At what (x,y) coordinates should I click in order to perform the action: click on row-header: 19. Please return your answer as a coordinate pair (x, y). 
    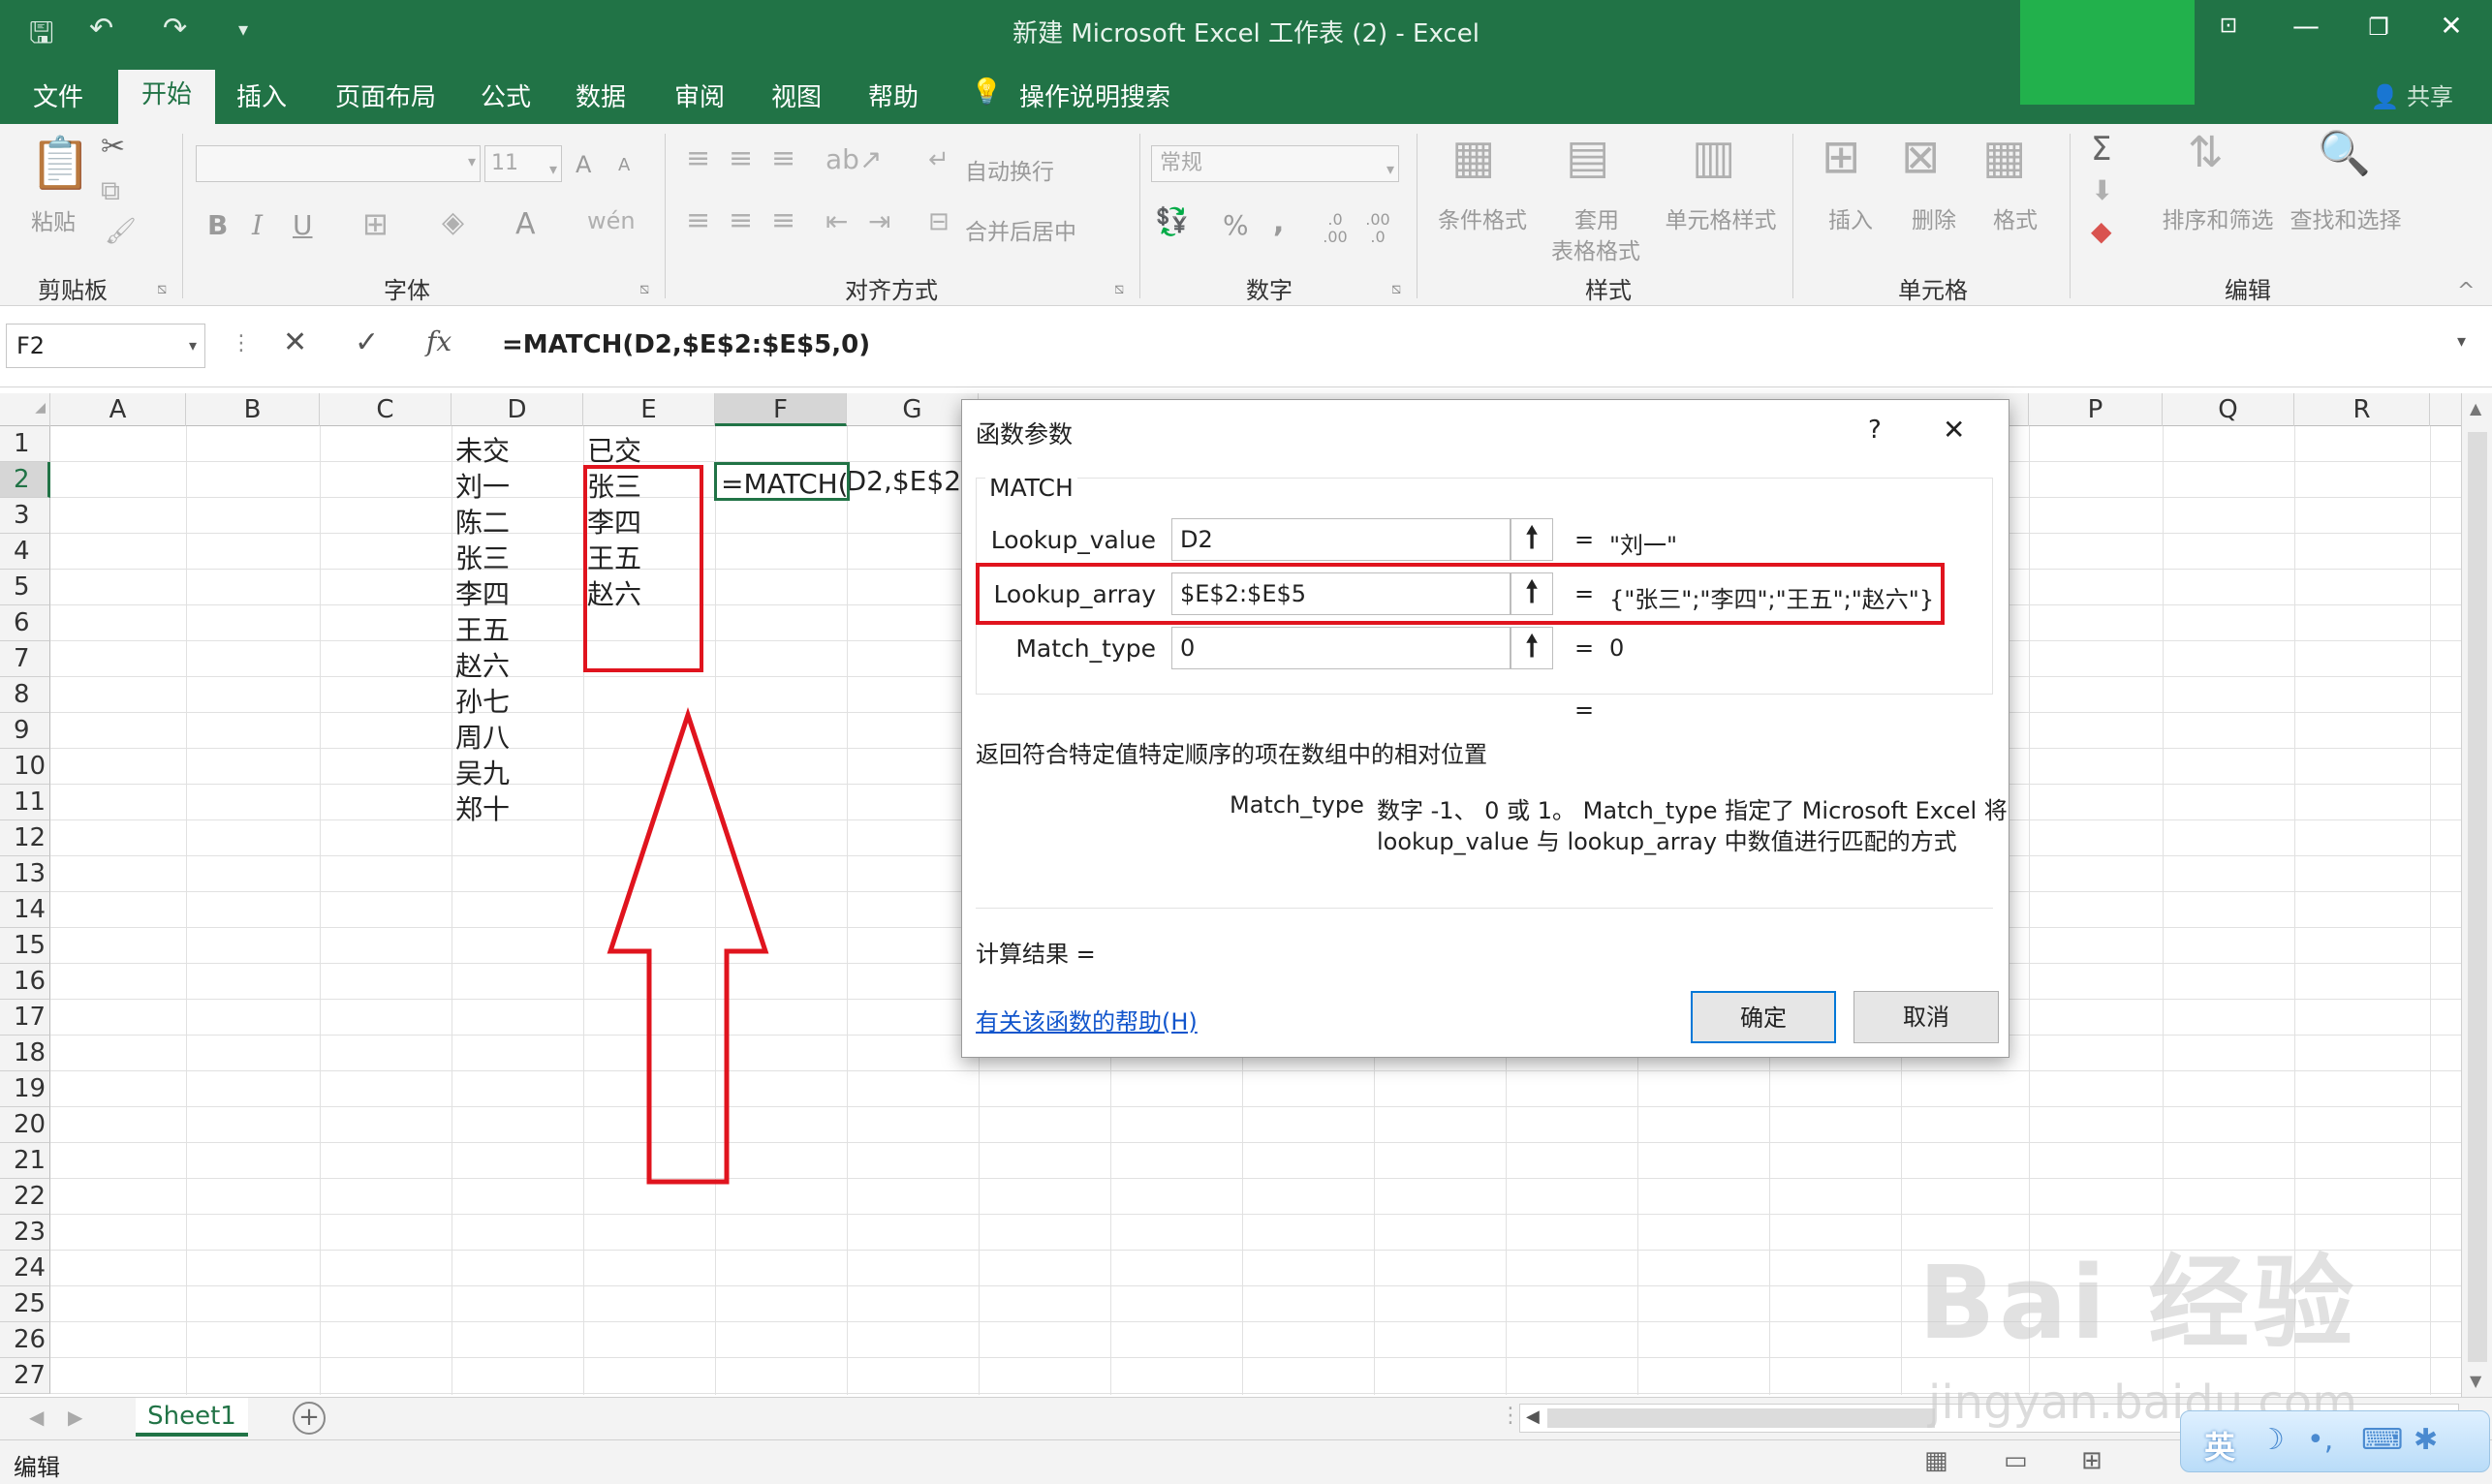
    Looking at the image, I should click on (25, 1089).